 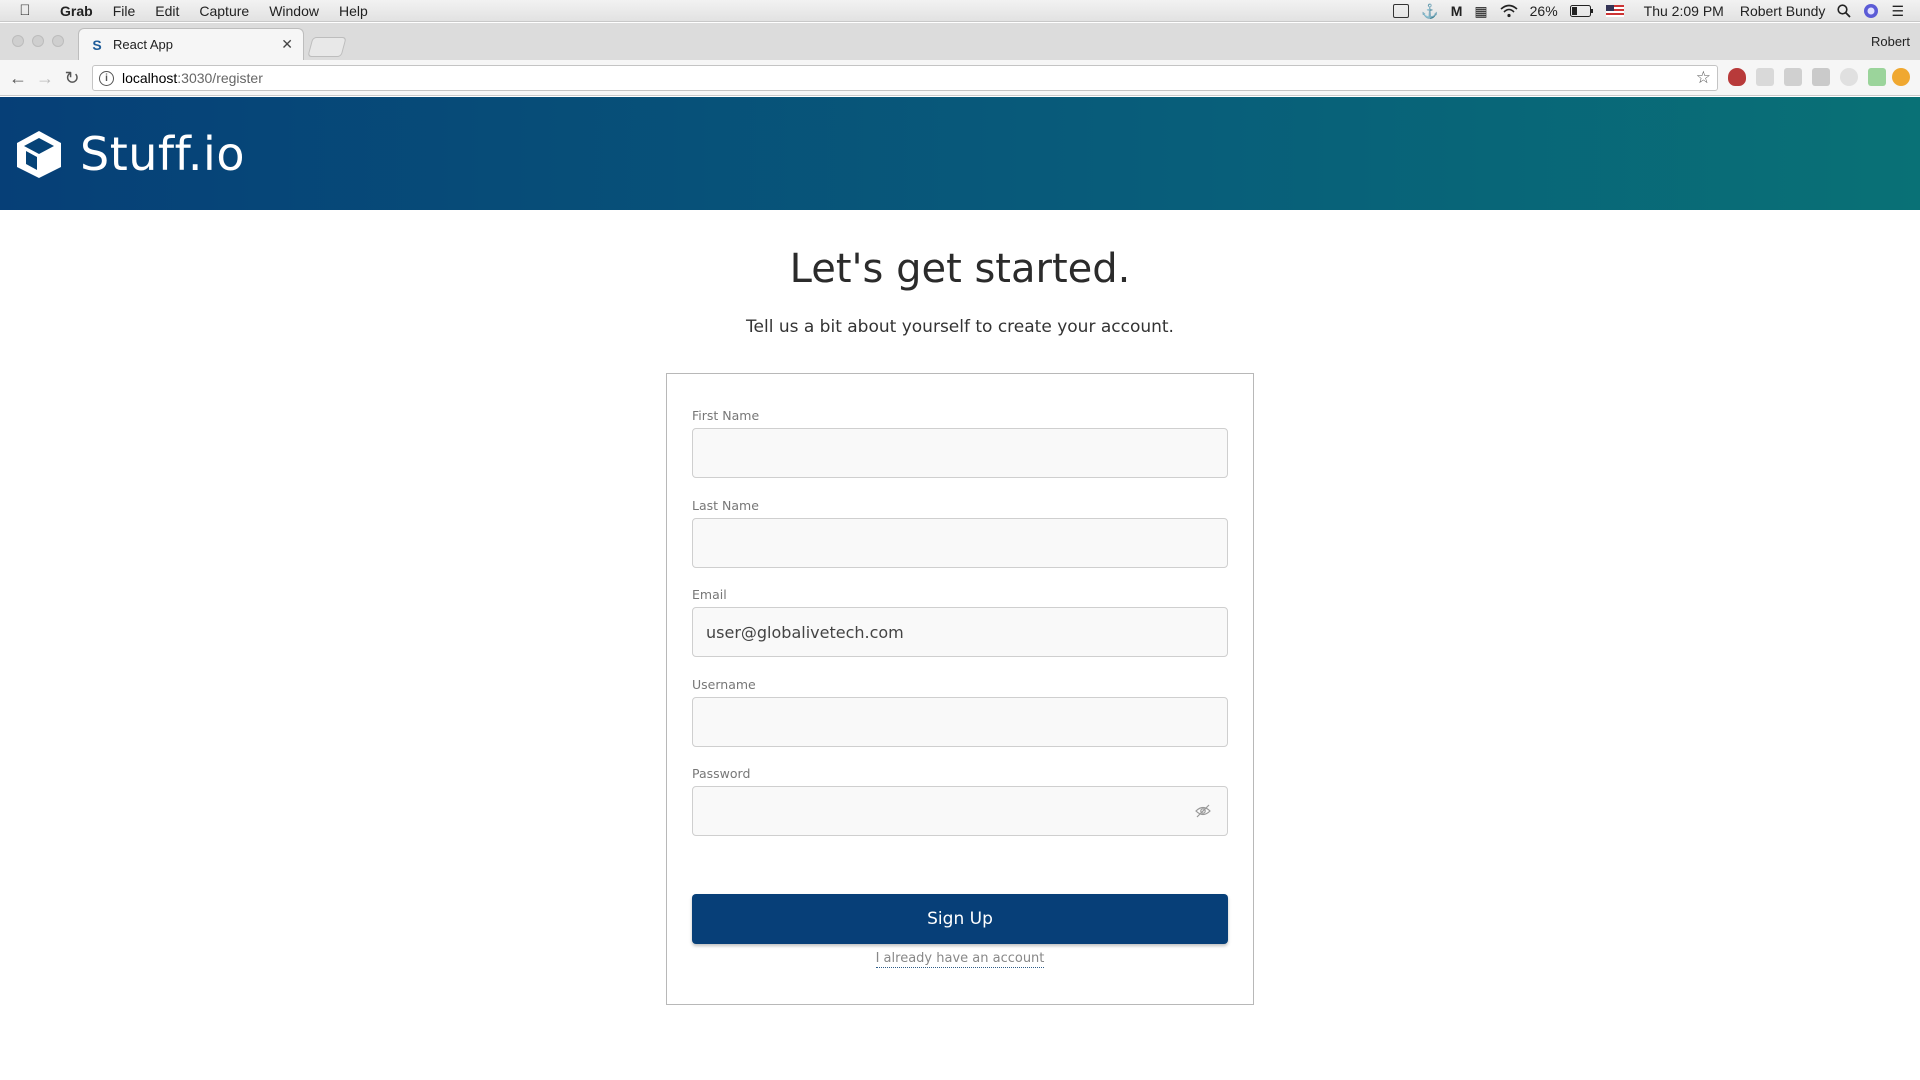 I want to click on grid-app-icon: ▦, so click(x=1480, y=11).